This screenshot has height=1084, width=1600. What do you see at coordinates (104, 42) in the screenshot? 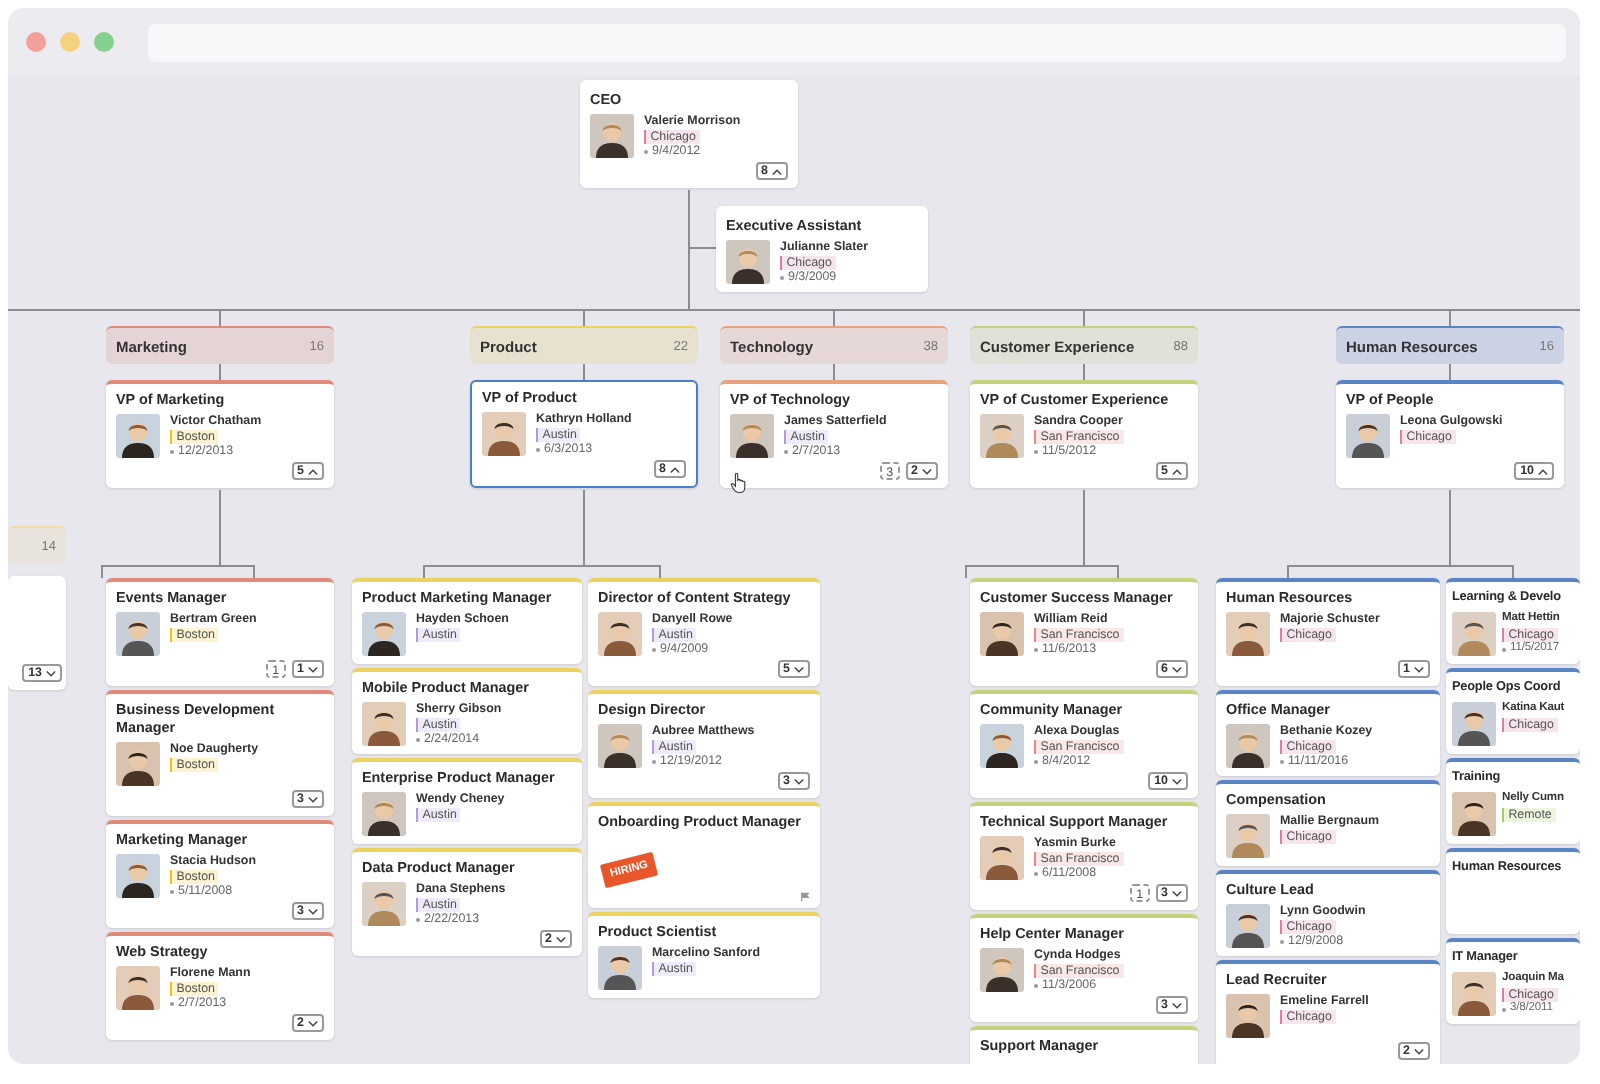
I see `maximize-window-button` at bounding box center [104, 42].